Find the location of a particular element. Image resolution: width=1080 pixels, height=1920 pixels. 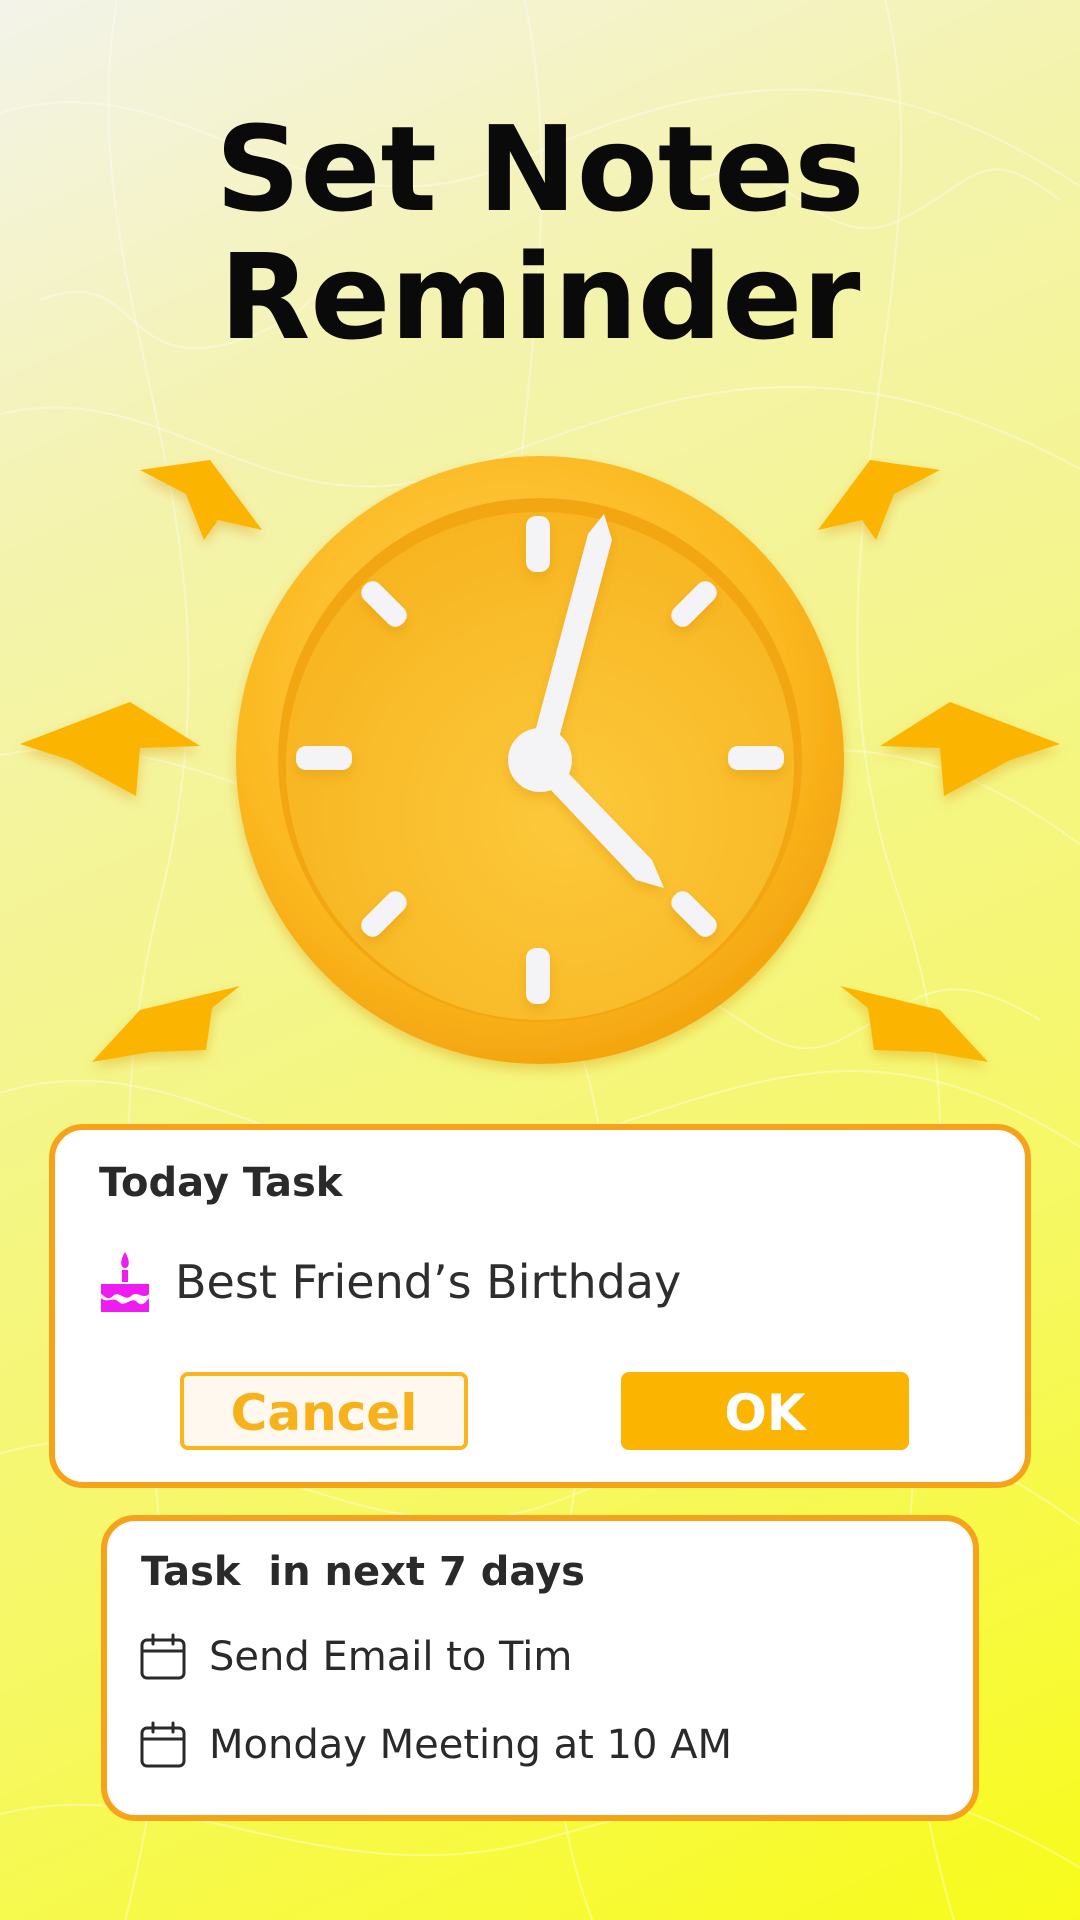

list-item: Send Email to Tim is located at coordinates (355, 1657).